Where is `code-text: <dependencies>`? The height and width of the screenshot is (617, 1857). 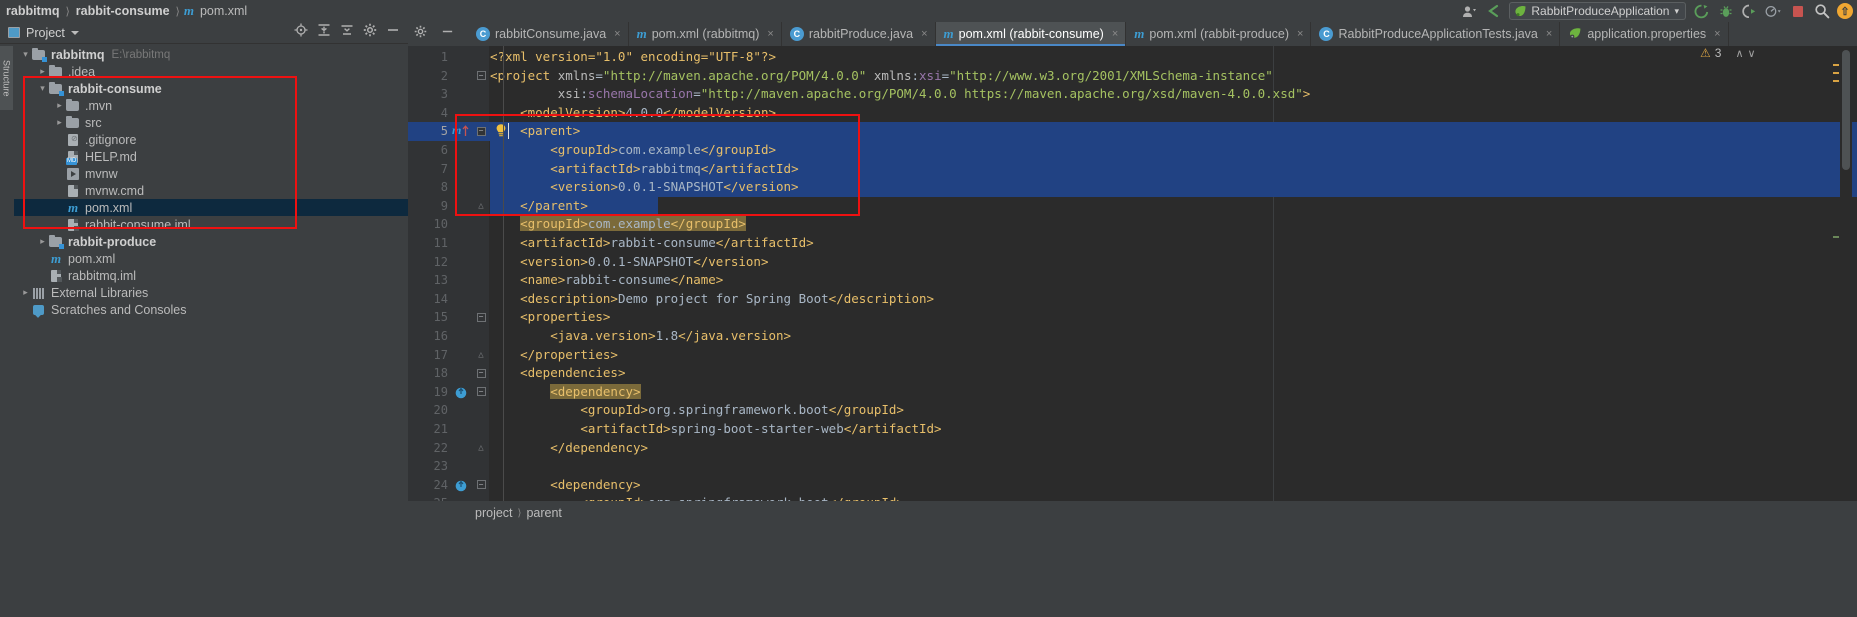 code-text: <dependencies> is located at coordinates (557, 372).